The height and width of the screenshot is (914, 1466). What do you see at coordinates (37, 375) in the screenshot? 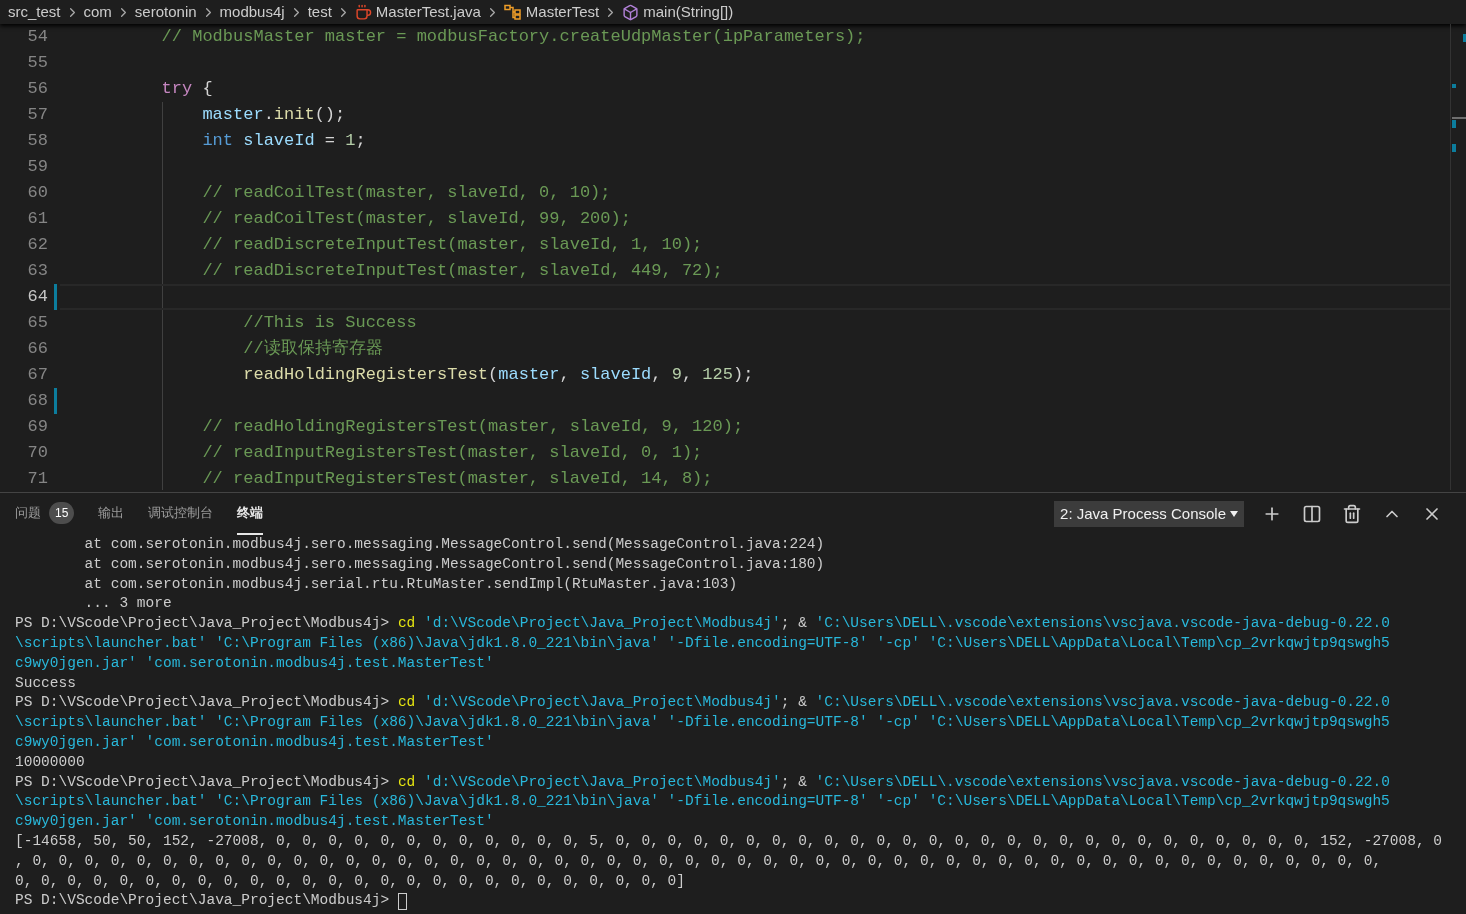
I see `line-number: 67` at bounding box center [37, 375].